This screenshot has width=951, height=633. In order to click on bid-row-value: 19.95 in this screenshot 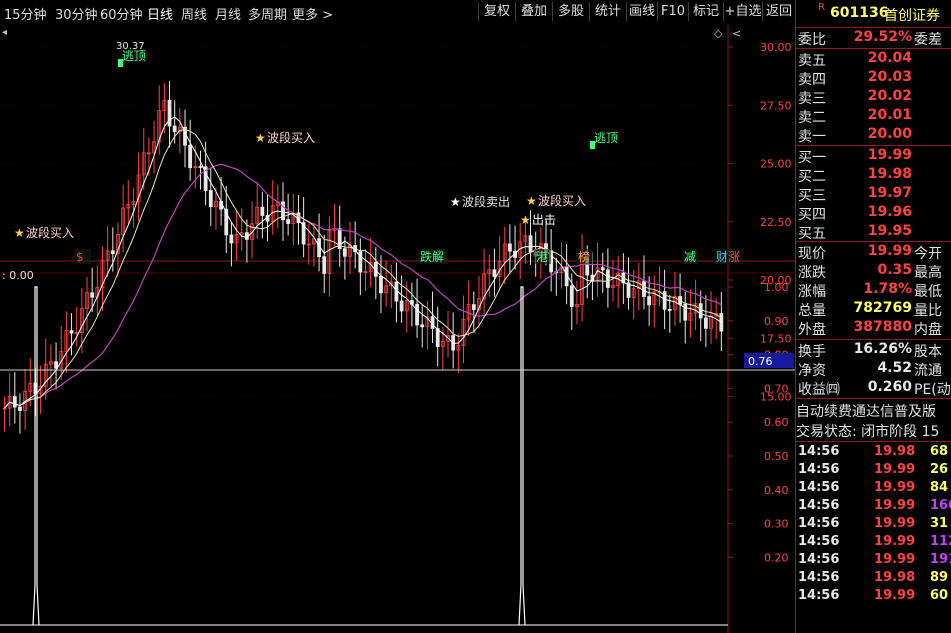, I will do `click(889, 231)`.